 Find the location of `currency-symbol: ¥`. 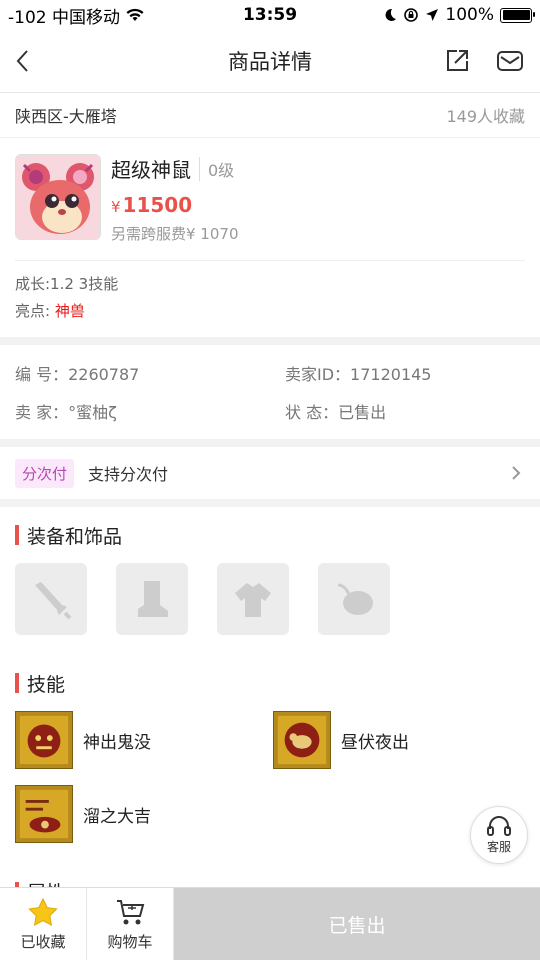

currency-symbol: ¥ is located at coordinates (116, 207).